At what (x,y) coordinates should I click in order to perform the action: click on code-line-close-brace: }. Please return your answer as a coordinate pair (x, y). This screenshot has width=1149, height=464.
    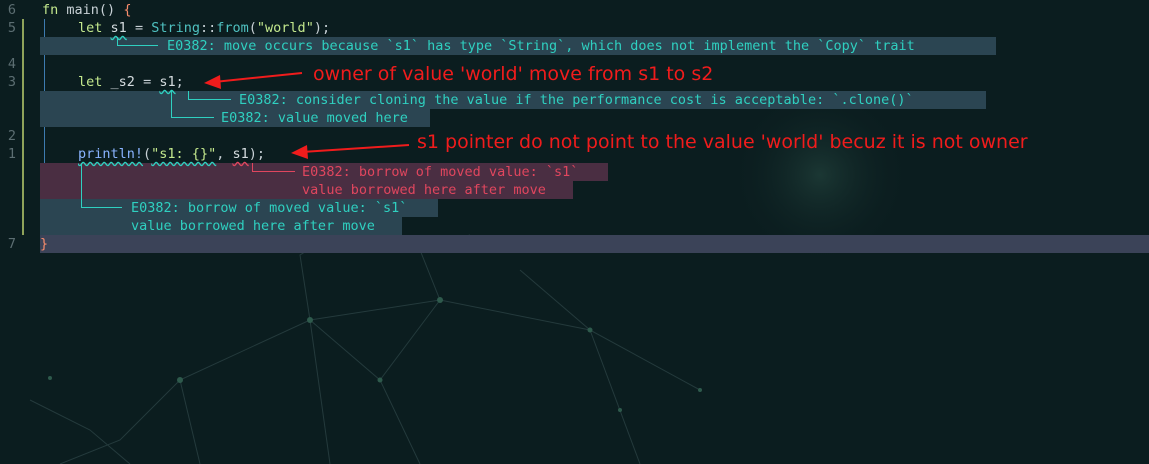
    Looking at the image, I should click on (44, 244).